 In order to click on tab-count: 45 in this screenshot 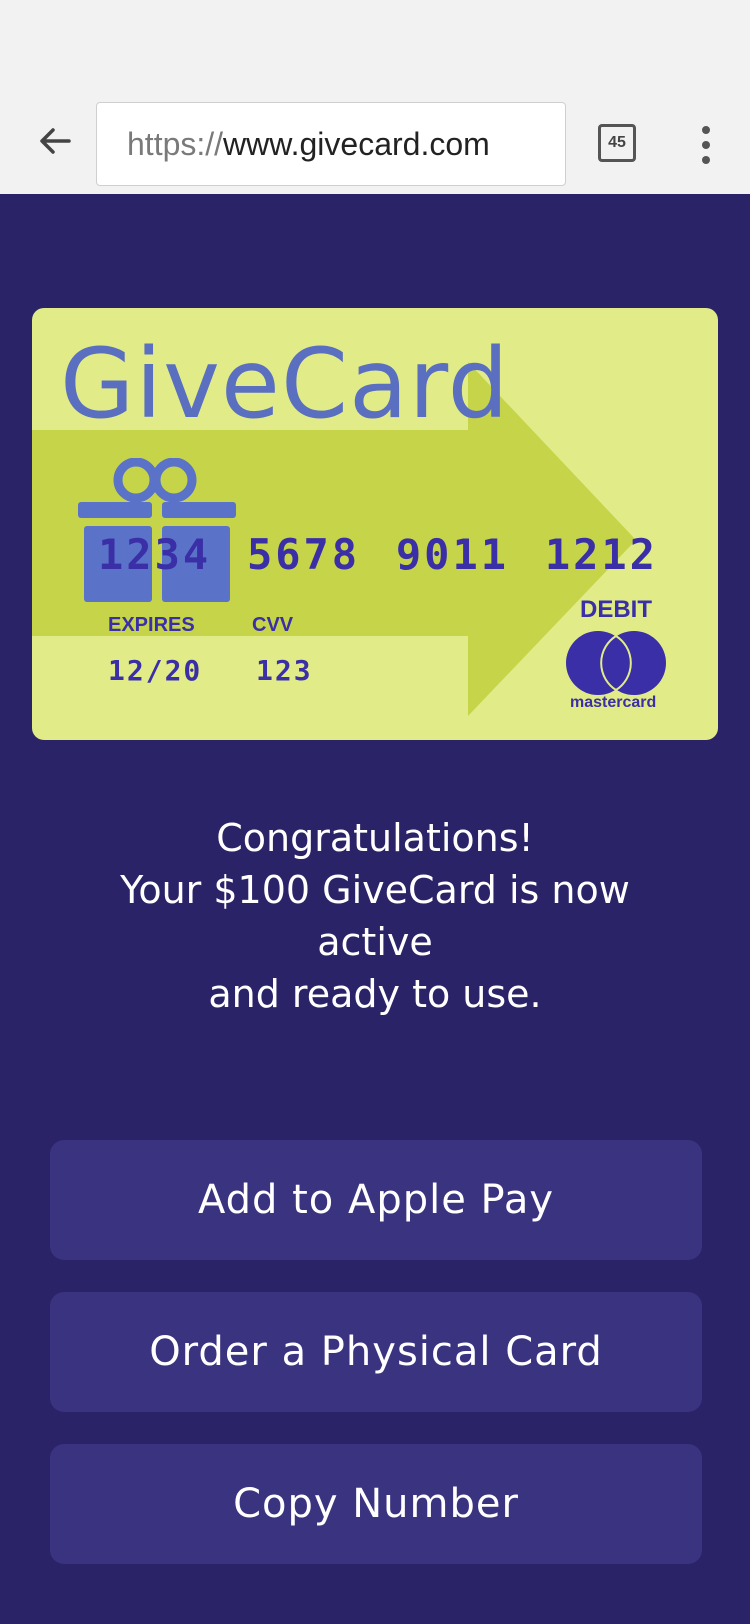, I will do `click(617, 142)`.